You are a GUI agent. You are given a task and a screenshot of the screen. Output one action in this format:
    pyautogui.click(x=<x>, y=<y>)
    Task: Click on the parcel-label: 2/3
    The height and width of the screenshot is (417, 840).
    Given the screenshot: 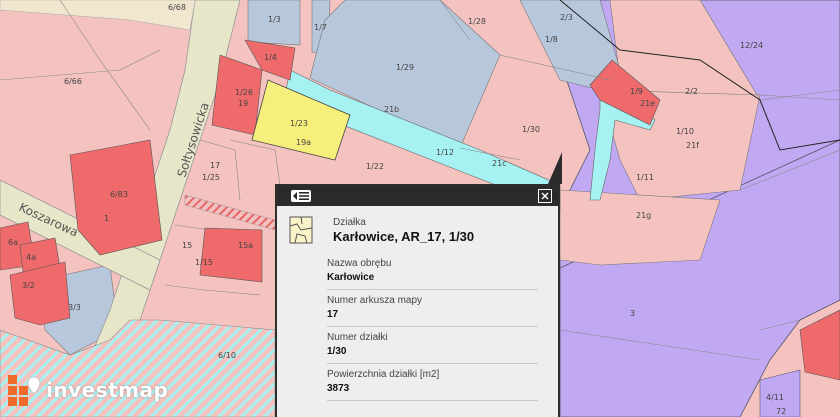 What is the action you would take?
    pyautogui.click(x=566, y=17)
    